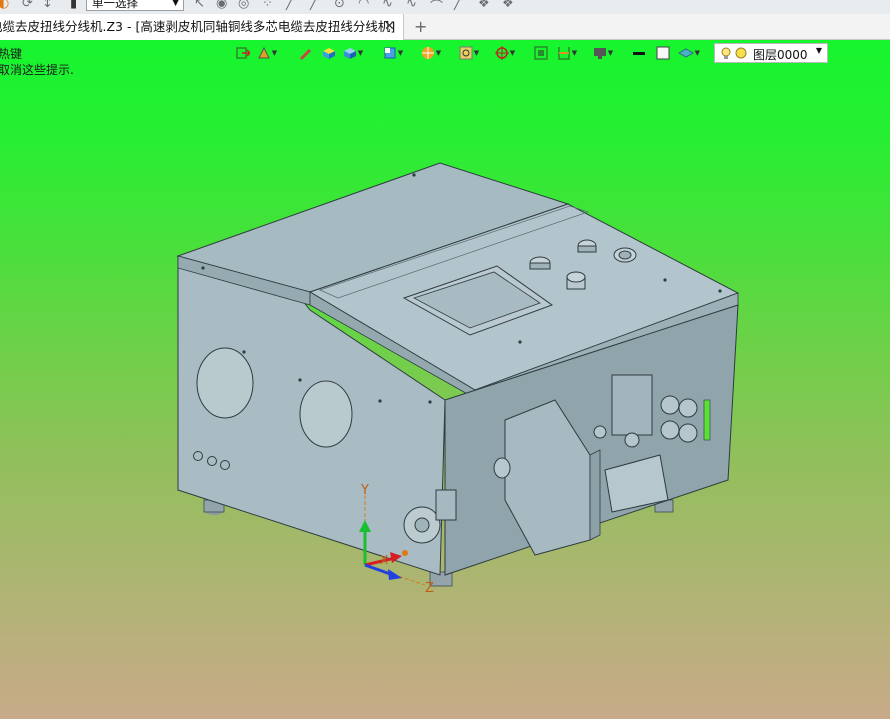 This screenshot has width=890, height=719. Describe the element at coordinates (243, 5) in the screenshot. I see `snap-icon: ◎` at that location.